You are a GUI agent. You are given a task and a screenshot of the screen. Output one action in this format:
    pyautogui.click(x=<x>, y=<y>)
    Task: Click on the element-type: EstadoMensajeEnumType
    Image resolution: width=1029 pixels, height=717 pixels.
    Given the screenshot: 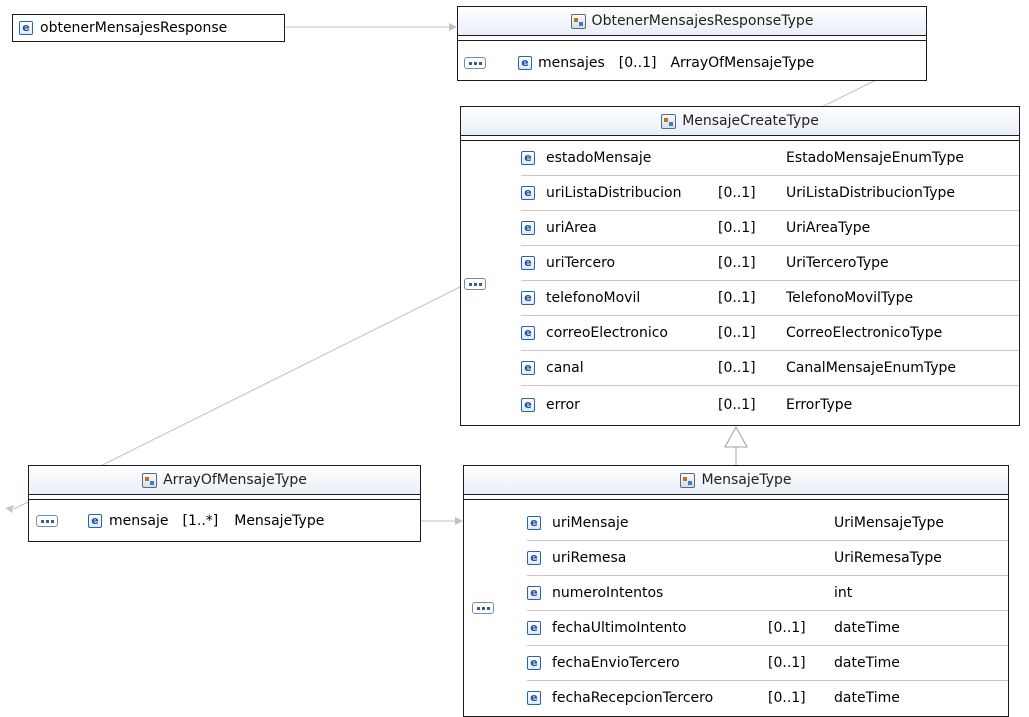 What is the action you would take?
    pyautogui.click(x=875, y=158)
    